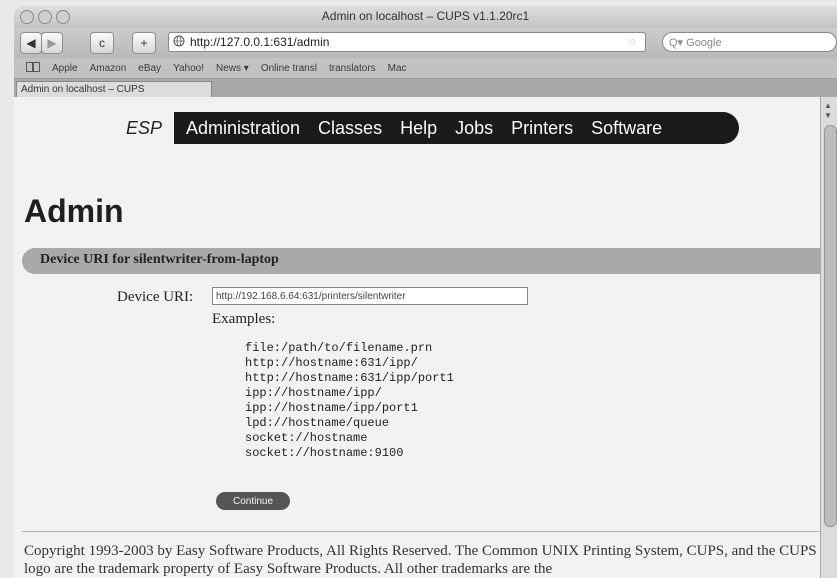  I want to click on window-title: Admin on localhost – CUPS v1.1.20rc1, so click(425, 16).